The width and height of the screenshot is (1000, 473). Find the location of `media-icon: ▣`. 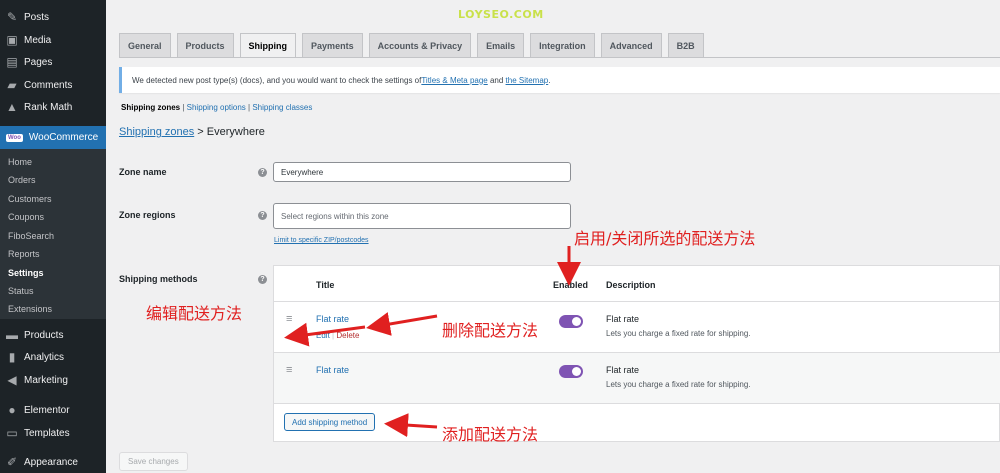

media-icon: ▣ is located at coordinates (12, 40).